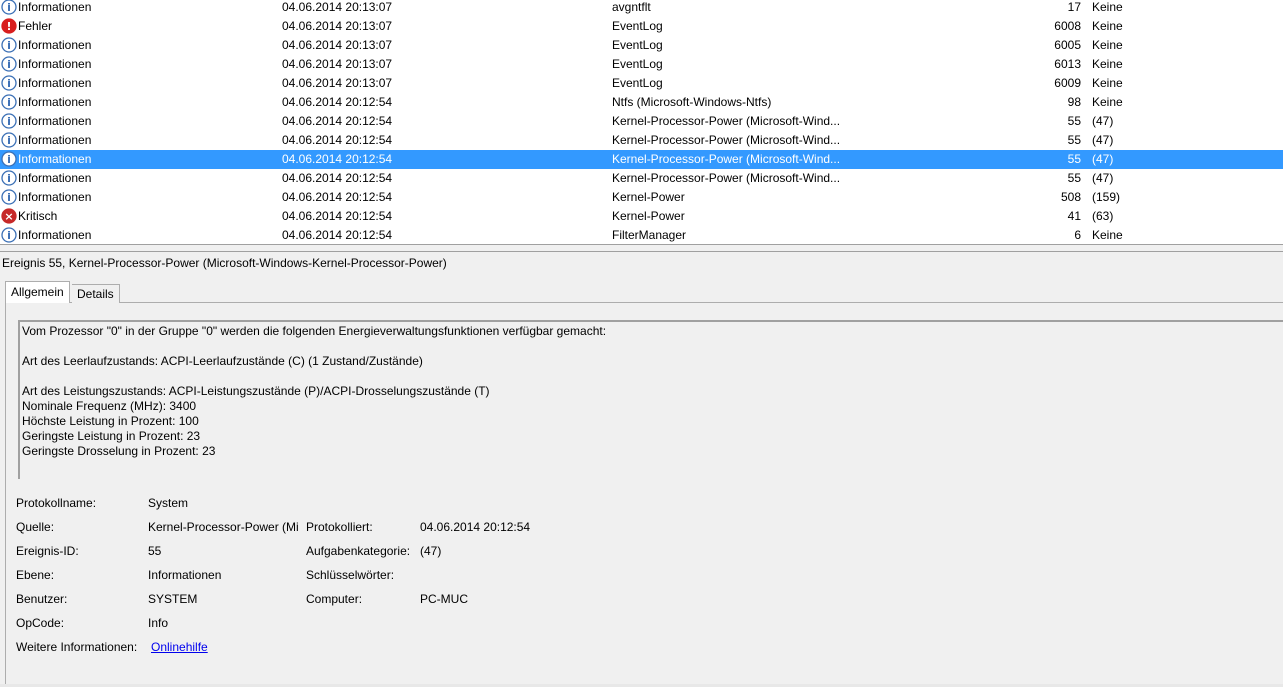 The width and height of the screenshot is (1283, 687). Describe the element at coordinates (1077, 235) in the screenshot. I see `event-id: 6` at that location.